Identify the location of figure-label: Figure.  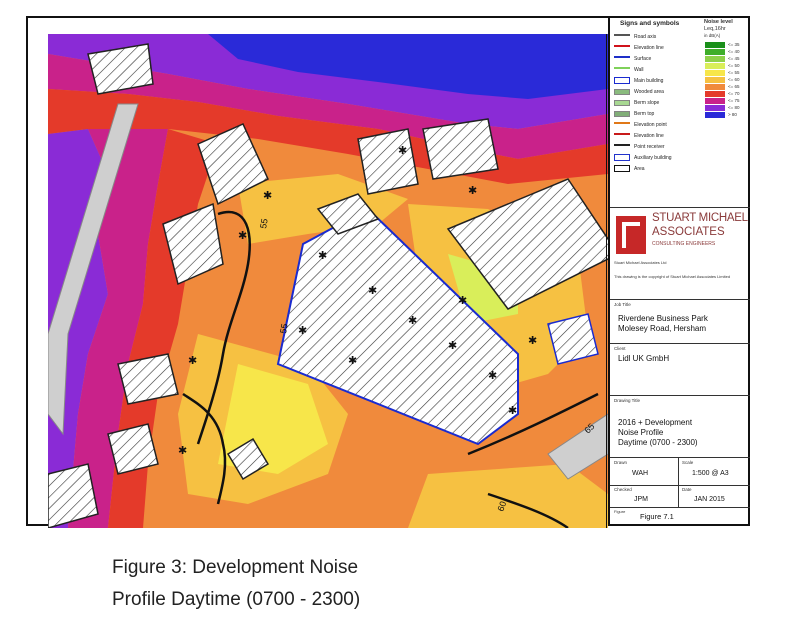
(620, 511).